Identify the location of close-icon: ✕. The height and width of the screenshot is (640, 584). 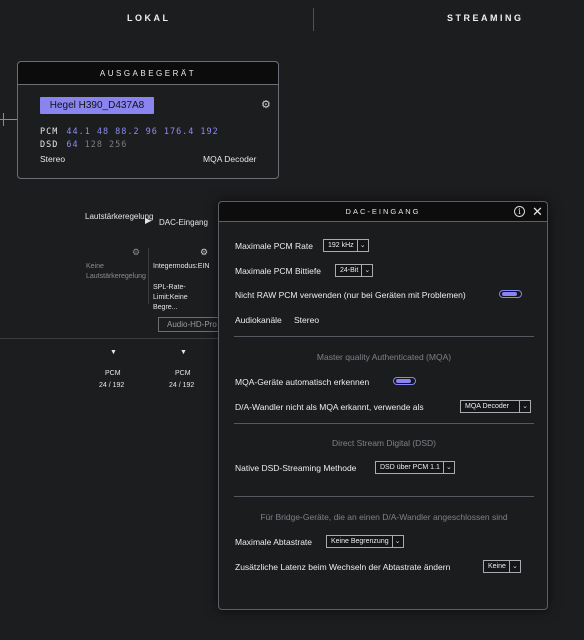
(537, 211).